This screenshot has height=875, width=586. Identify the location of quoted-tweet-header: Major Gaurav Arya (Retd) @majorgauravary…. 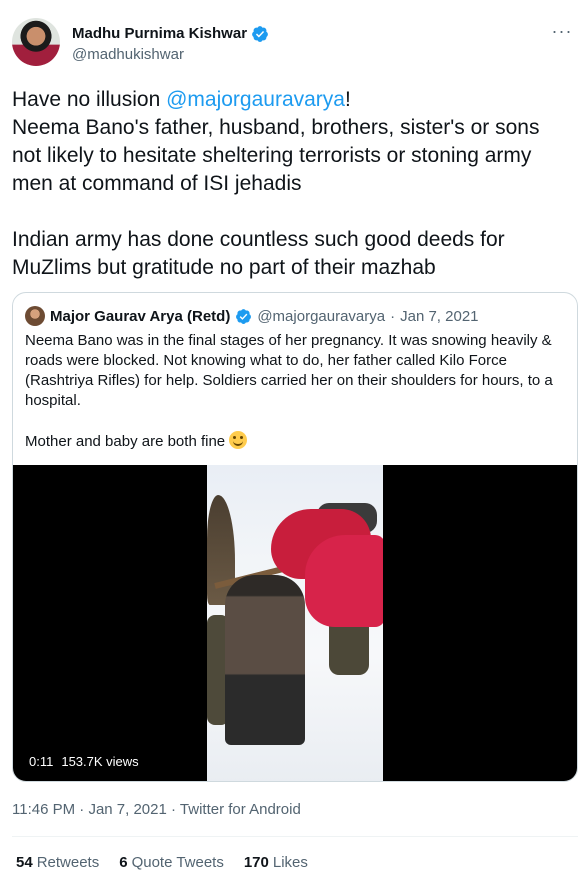
(252, 316).